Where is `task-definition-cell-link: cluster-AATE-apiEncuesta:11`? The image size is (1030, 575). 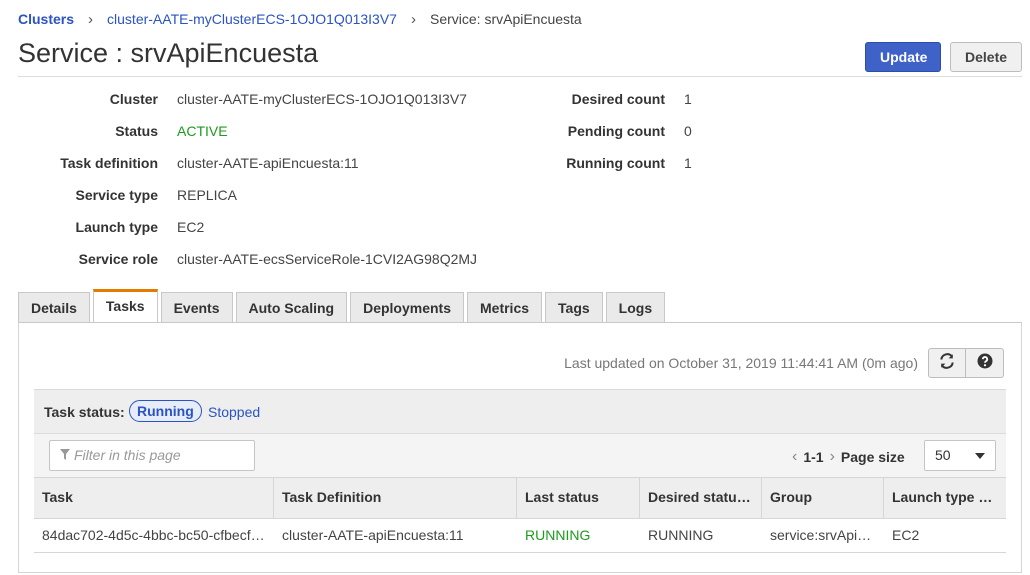
task-definition-cell-link: cluster-AATE-apiEncuesta:11 is located at coordinates (395, 535).